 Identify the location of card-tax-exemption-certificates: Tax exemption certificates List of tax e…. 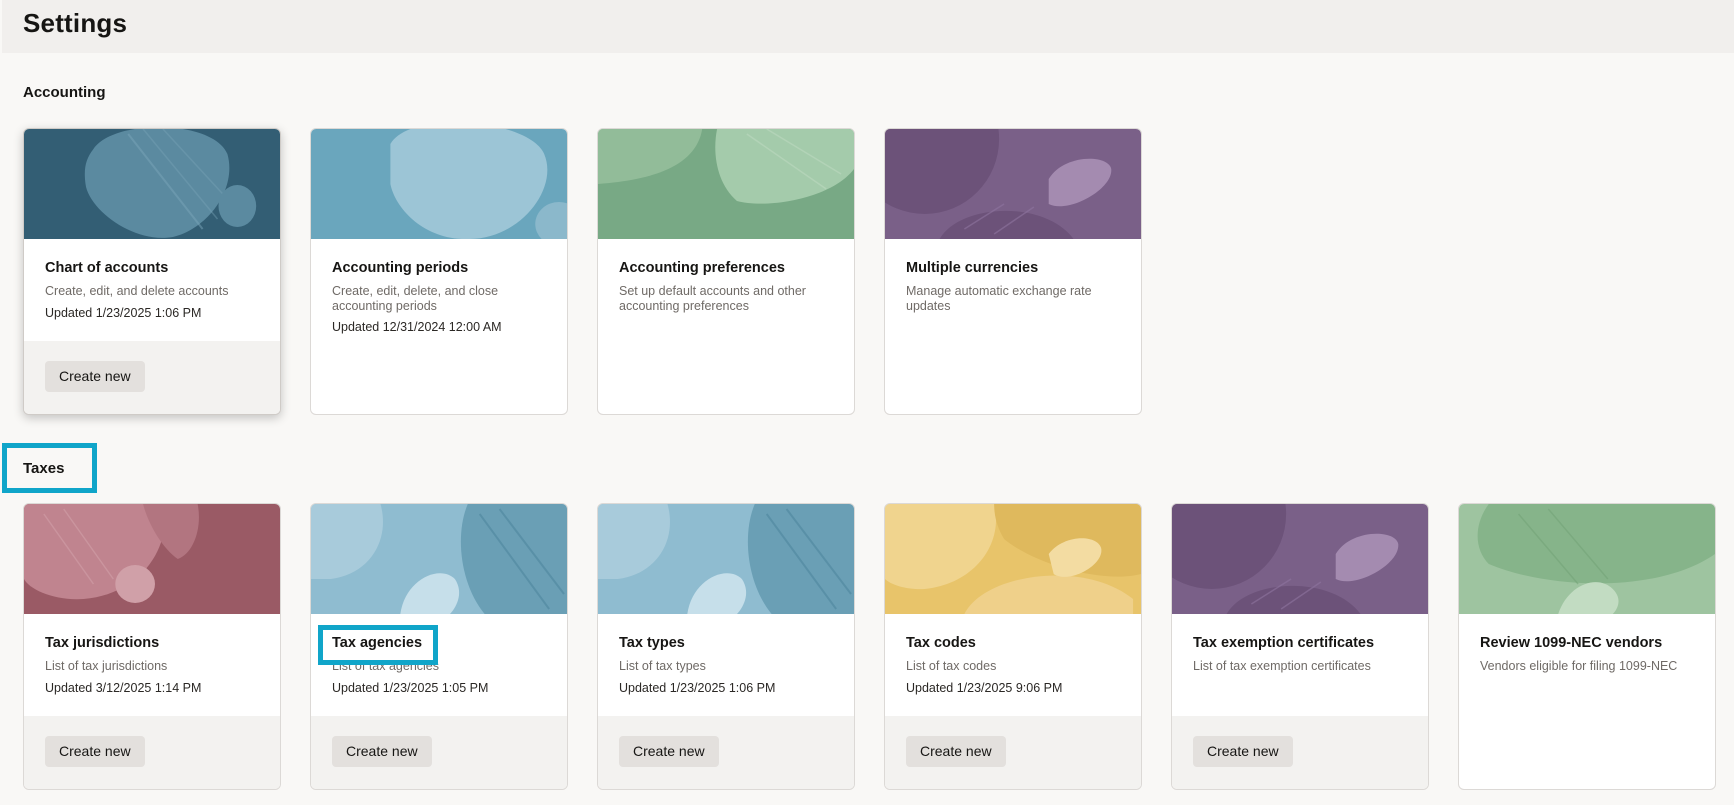
(1300, 646).